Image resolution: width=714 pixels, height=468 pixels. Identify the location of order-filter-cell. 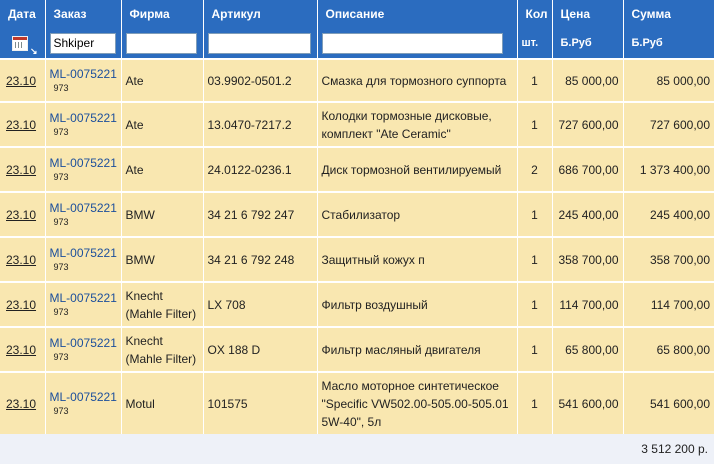
(83, 43).